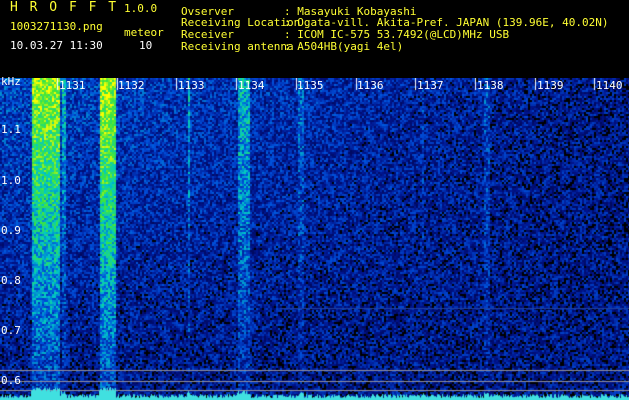 Image resolution: width=629 pixels, height=400 pixels. I want to click on x-tick-1133: 1133, so click(191, 85).